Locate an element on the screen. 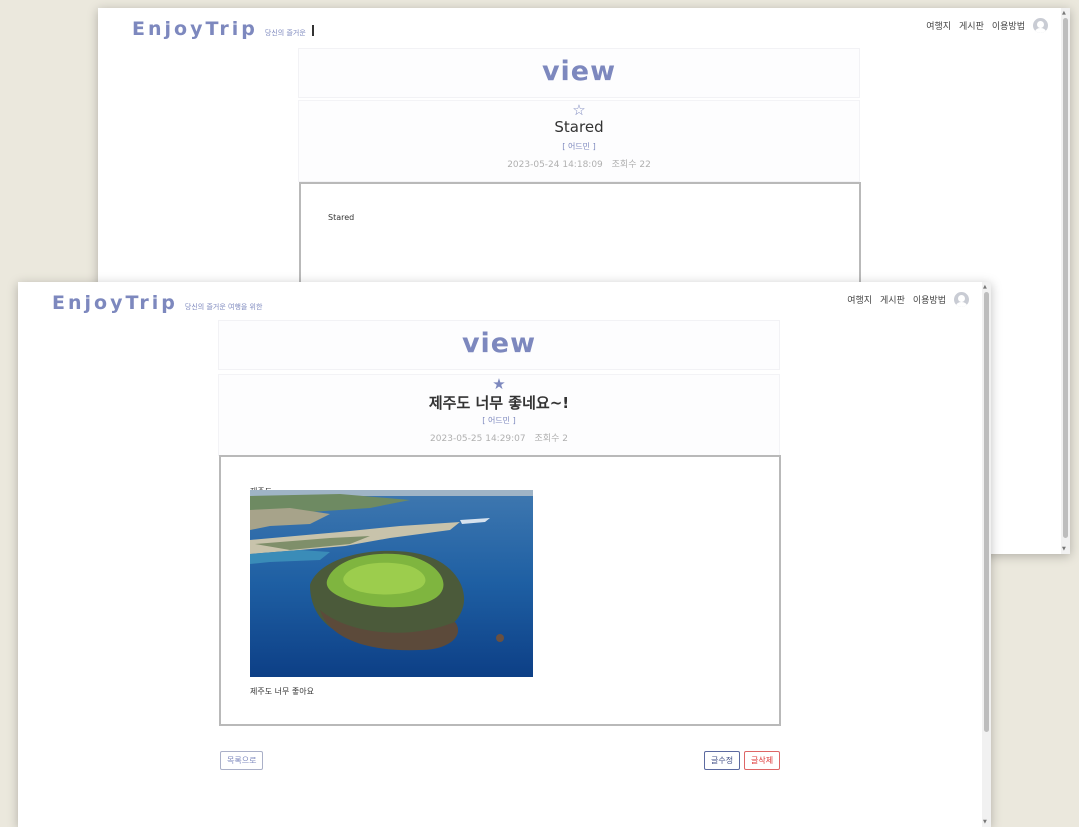 The width and height of the screenshot is (1079, 827). brand-logo: EnjoyTrip 당신의 즐거운 여행을 위한 is located at coordinates (157, 303).